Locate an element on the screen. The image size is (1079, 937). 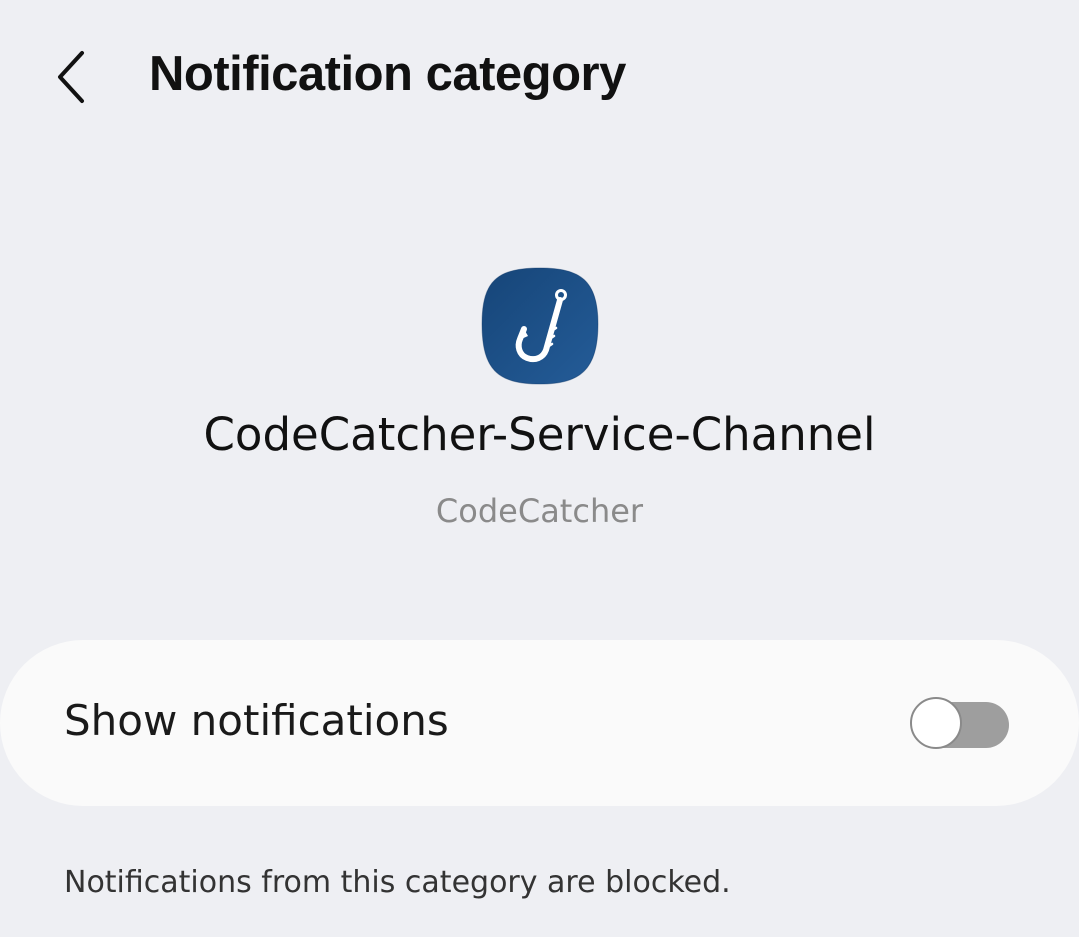
back-button is located at coordinates (88, 77).